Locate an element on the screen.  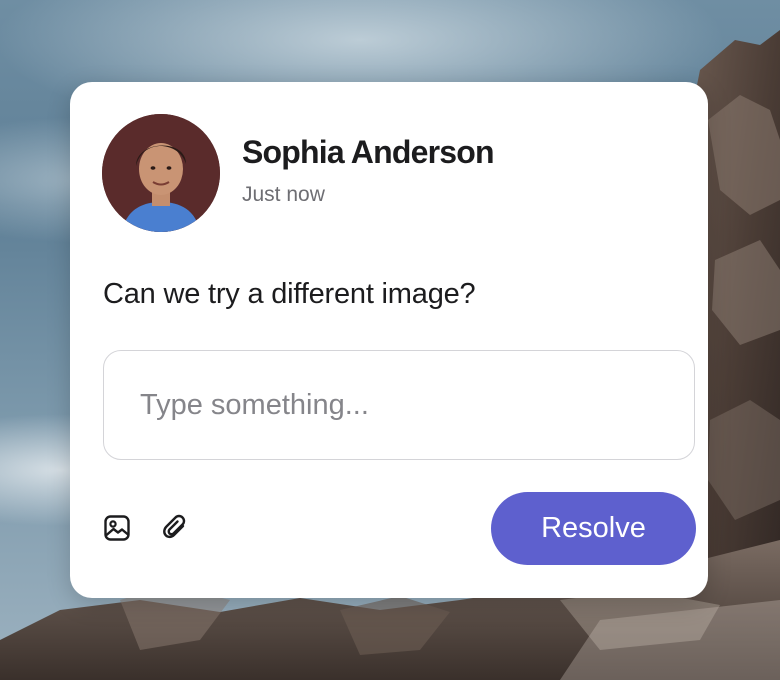
author-name: Sophia Anderson is located at coordinates (368, 152).